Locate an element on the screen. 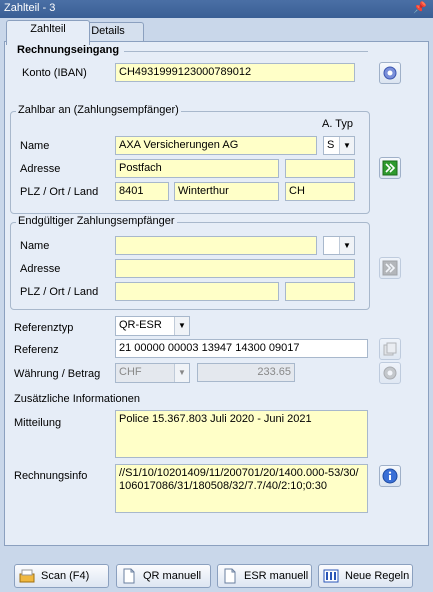 The image size is (433, 592). referenztyp-select: QR-ESR ▼ is located at coordinates (152, 326).